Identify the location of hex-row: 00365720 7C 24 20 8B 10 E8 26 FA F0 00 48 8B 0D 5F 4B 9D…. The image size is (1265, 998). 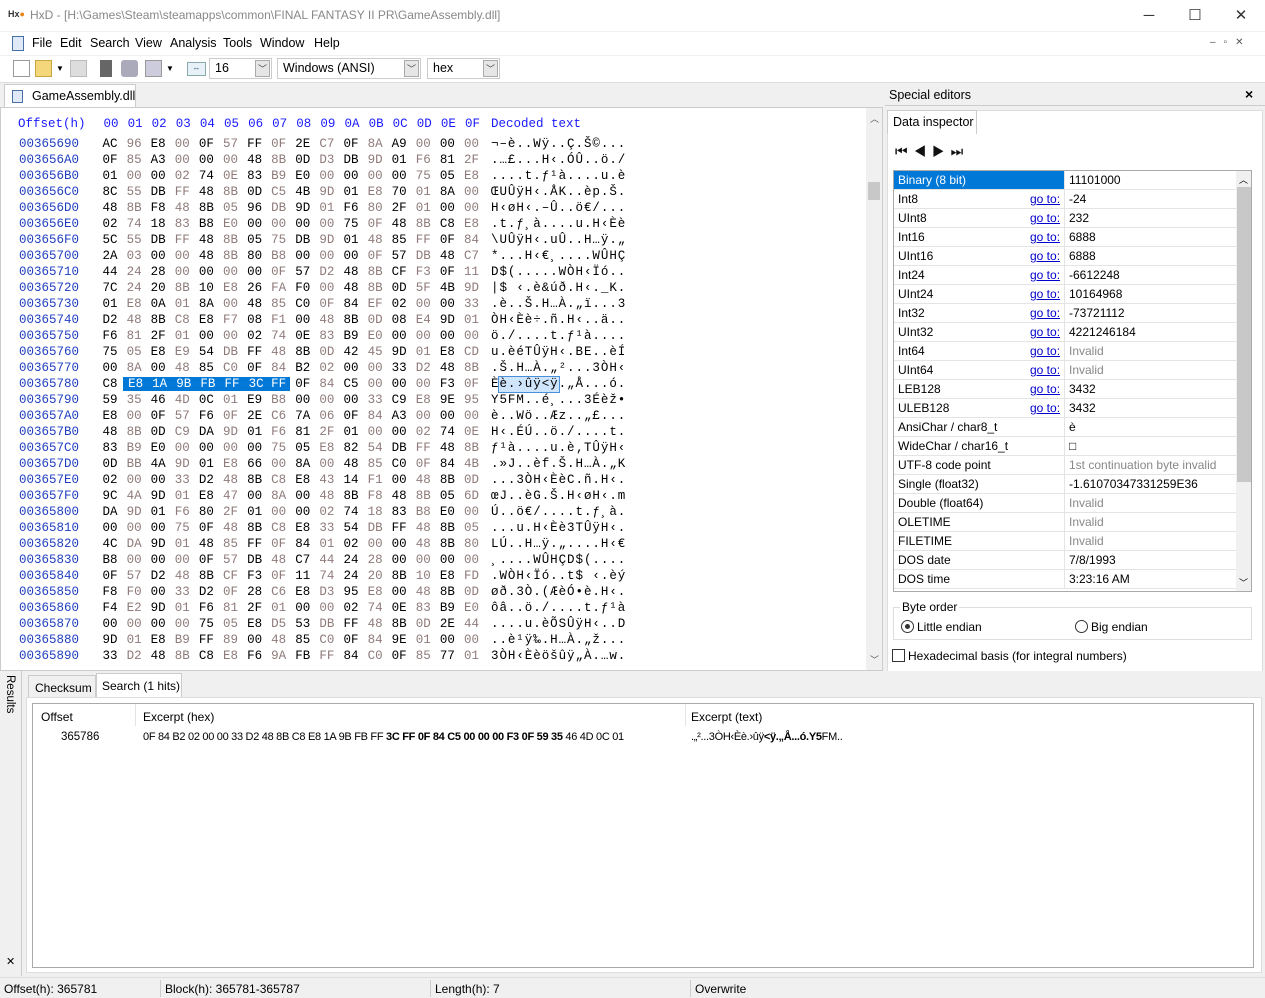
(431, 289).